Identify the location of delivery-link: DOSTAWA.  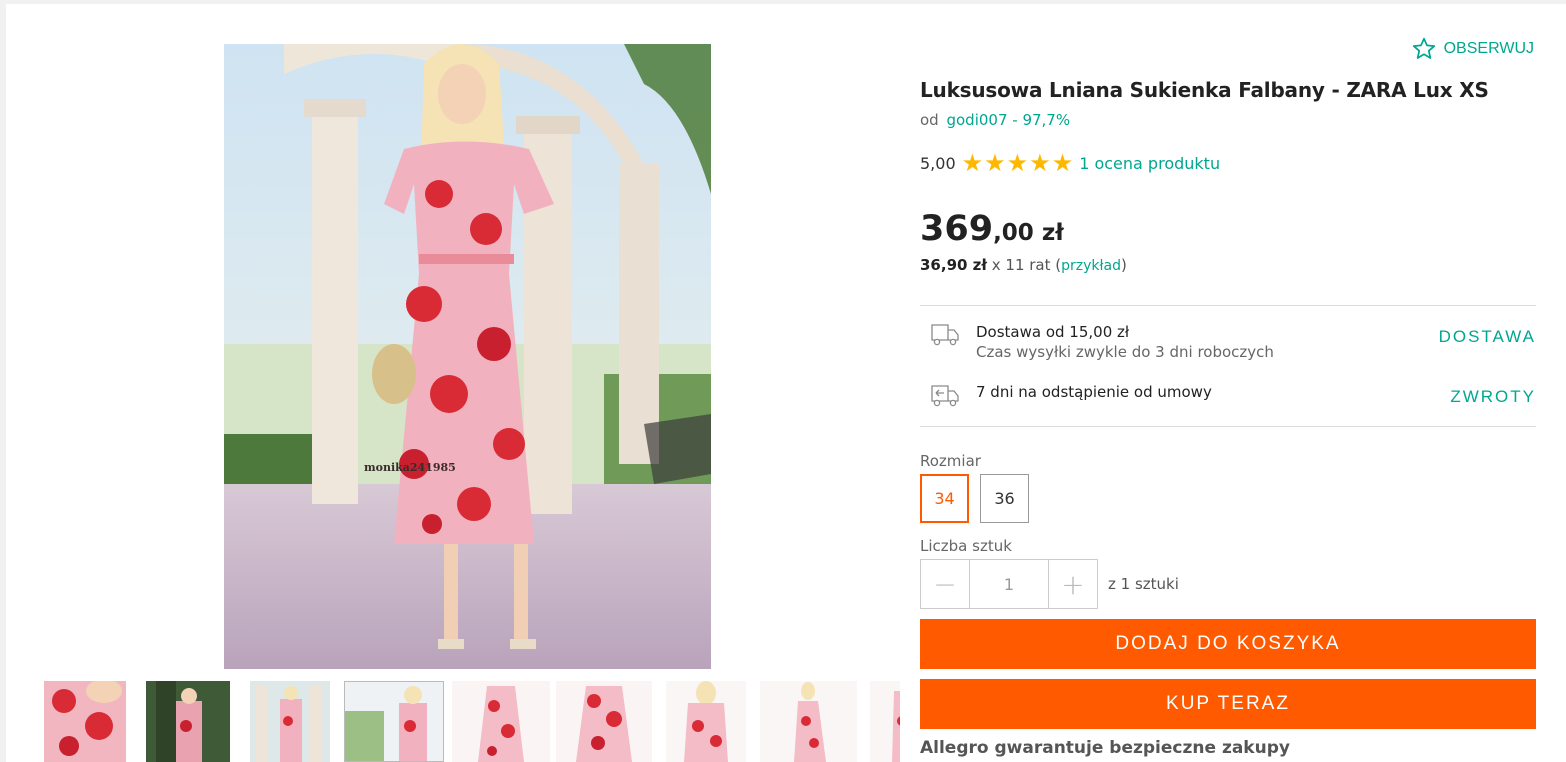
(1487, 337).